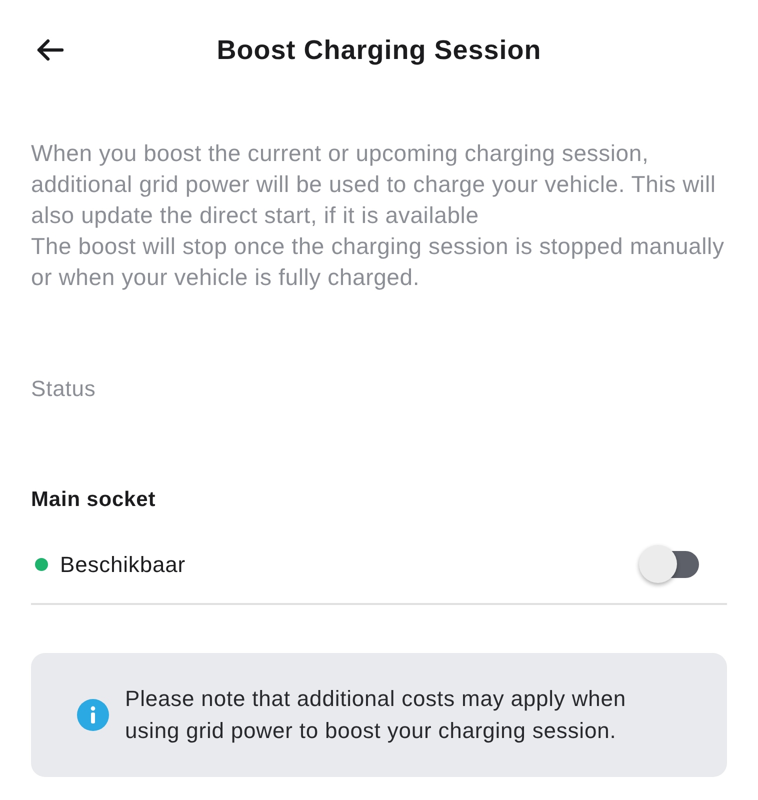 The image size is (758, 800). I want to click on back-arrow-icon, so click(50, 50).